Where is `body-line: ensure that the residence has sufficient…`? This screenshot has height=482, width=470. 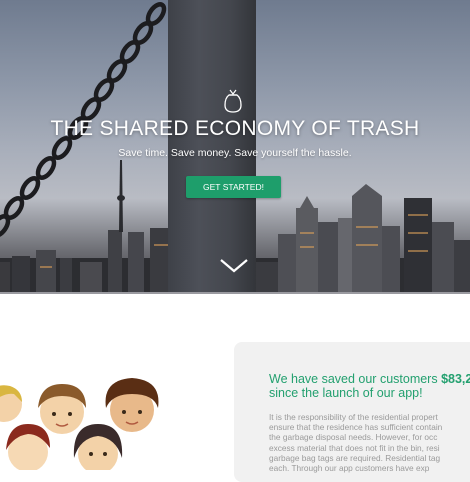 body-line: ensure that the residence has sufficient… is located at coordinates (356, 427).